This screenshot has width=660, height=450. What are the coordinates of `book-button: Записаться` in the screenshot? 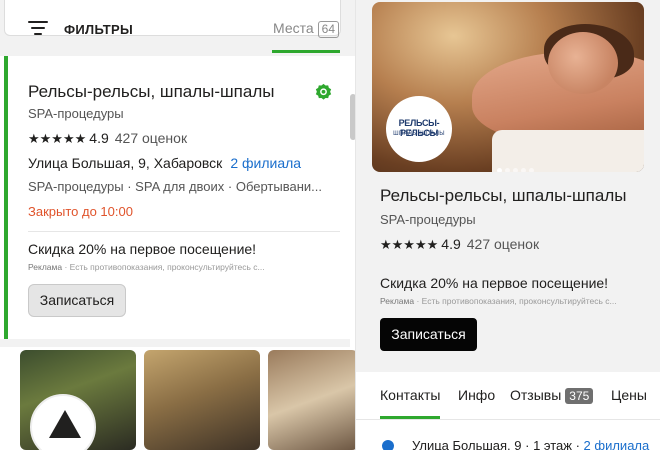 It's located at (77, 300).